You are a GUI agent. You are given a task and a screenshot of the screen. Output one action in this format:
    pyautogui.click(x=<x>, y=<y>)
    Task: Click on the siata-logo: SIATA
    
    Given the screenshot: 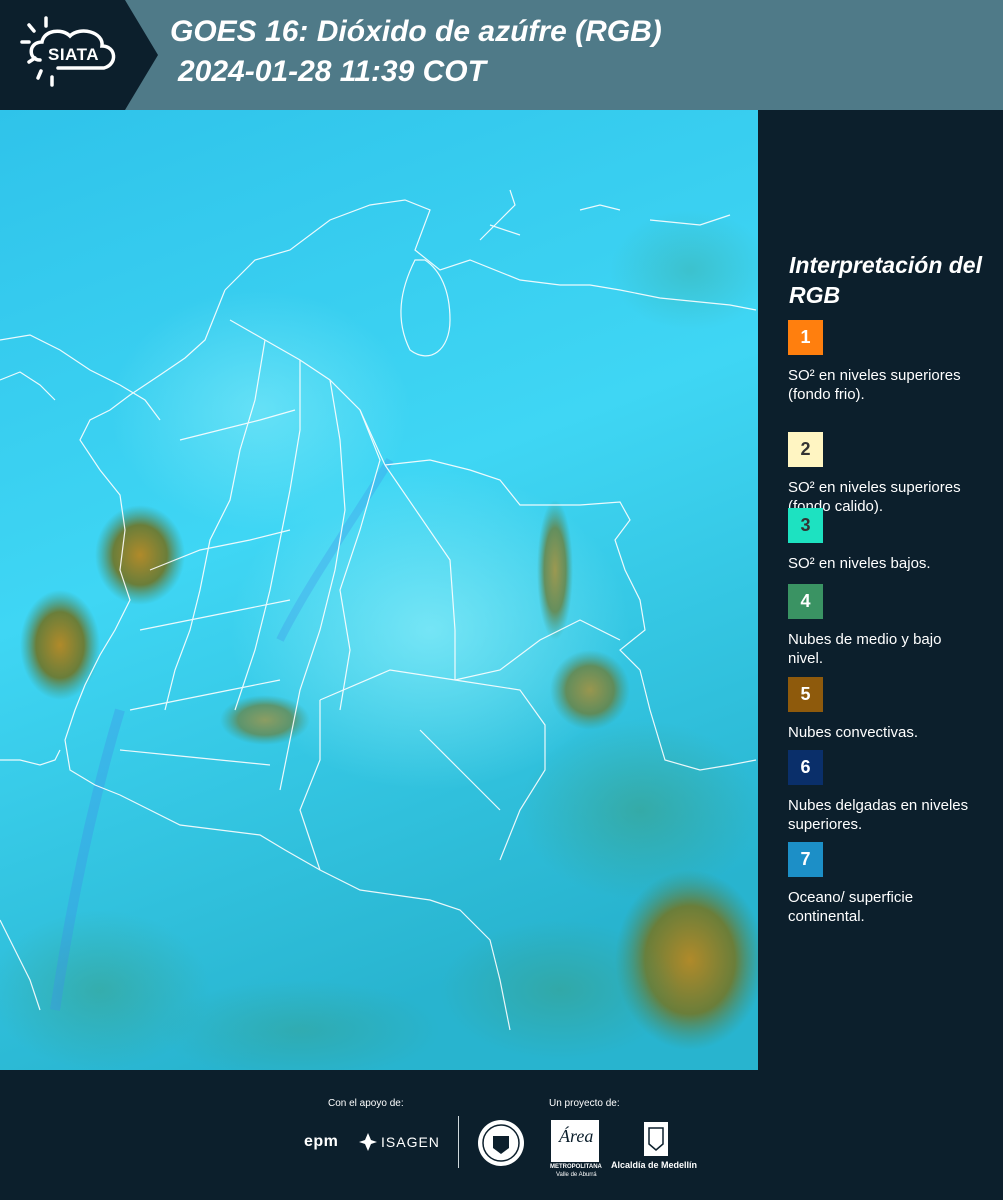 What is the action you would take?
    pyautogui.click(x=79, y=55)
    